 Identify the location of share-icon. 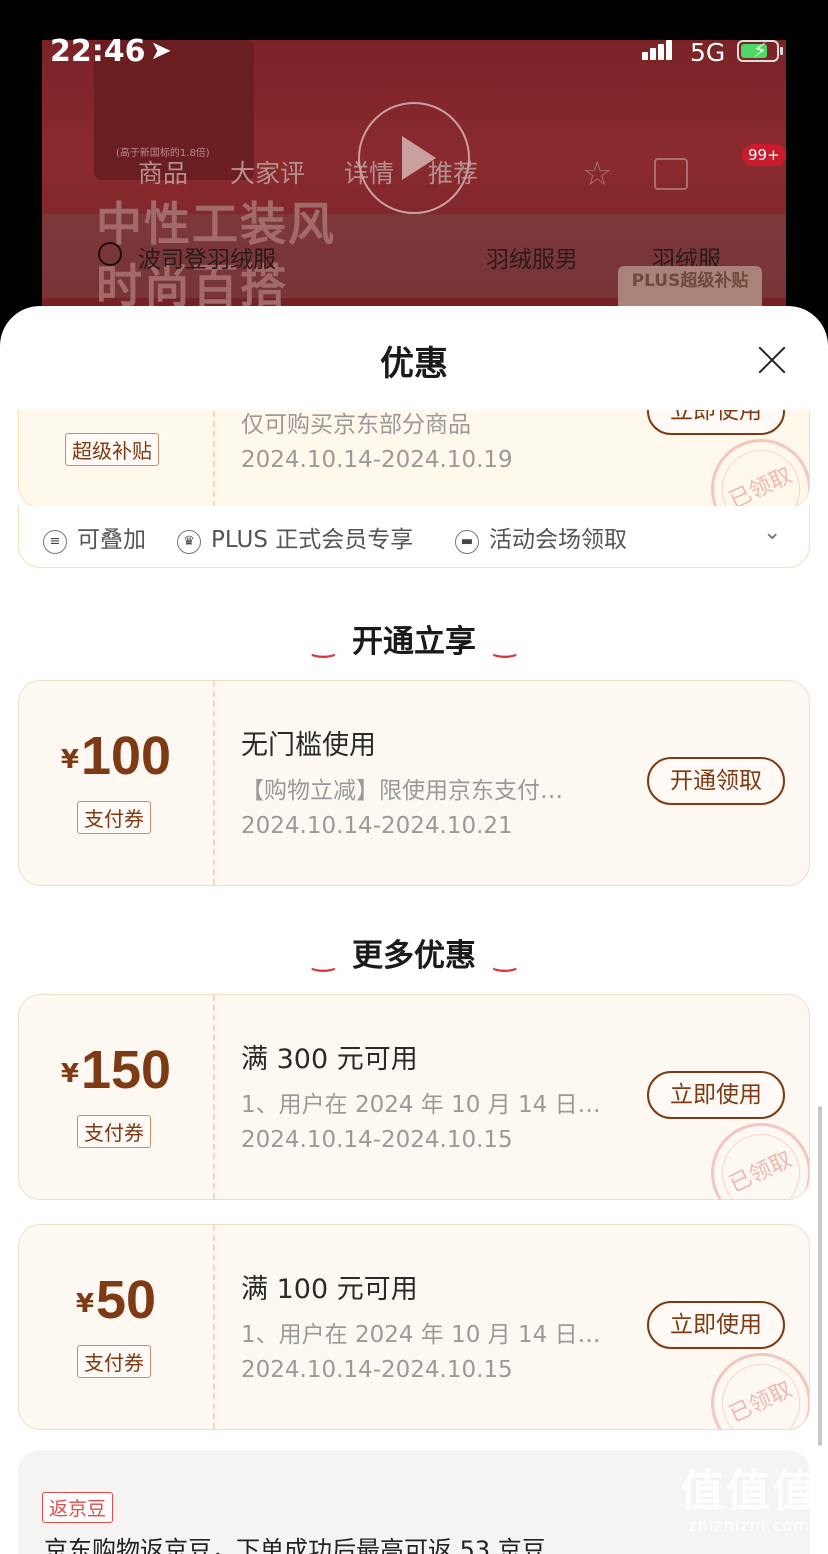
(671, 174).